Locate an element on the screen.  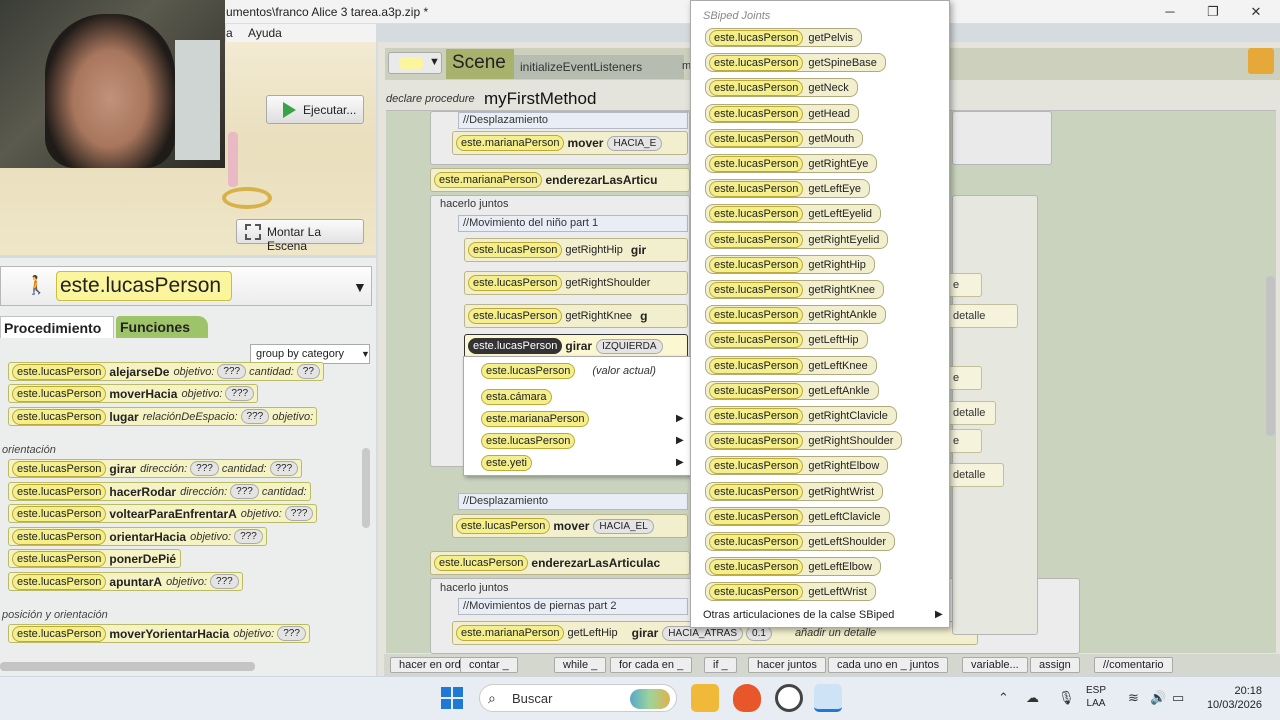
folder-icon is located at coordinates (1261, 61).